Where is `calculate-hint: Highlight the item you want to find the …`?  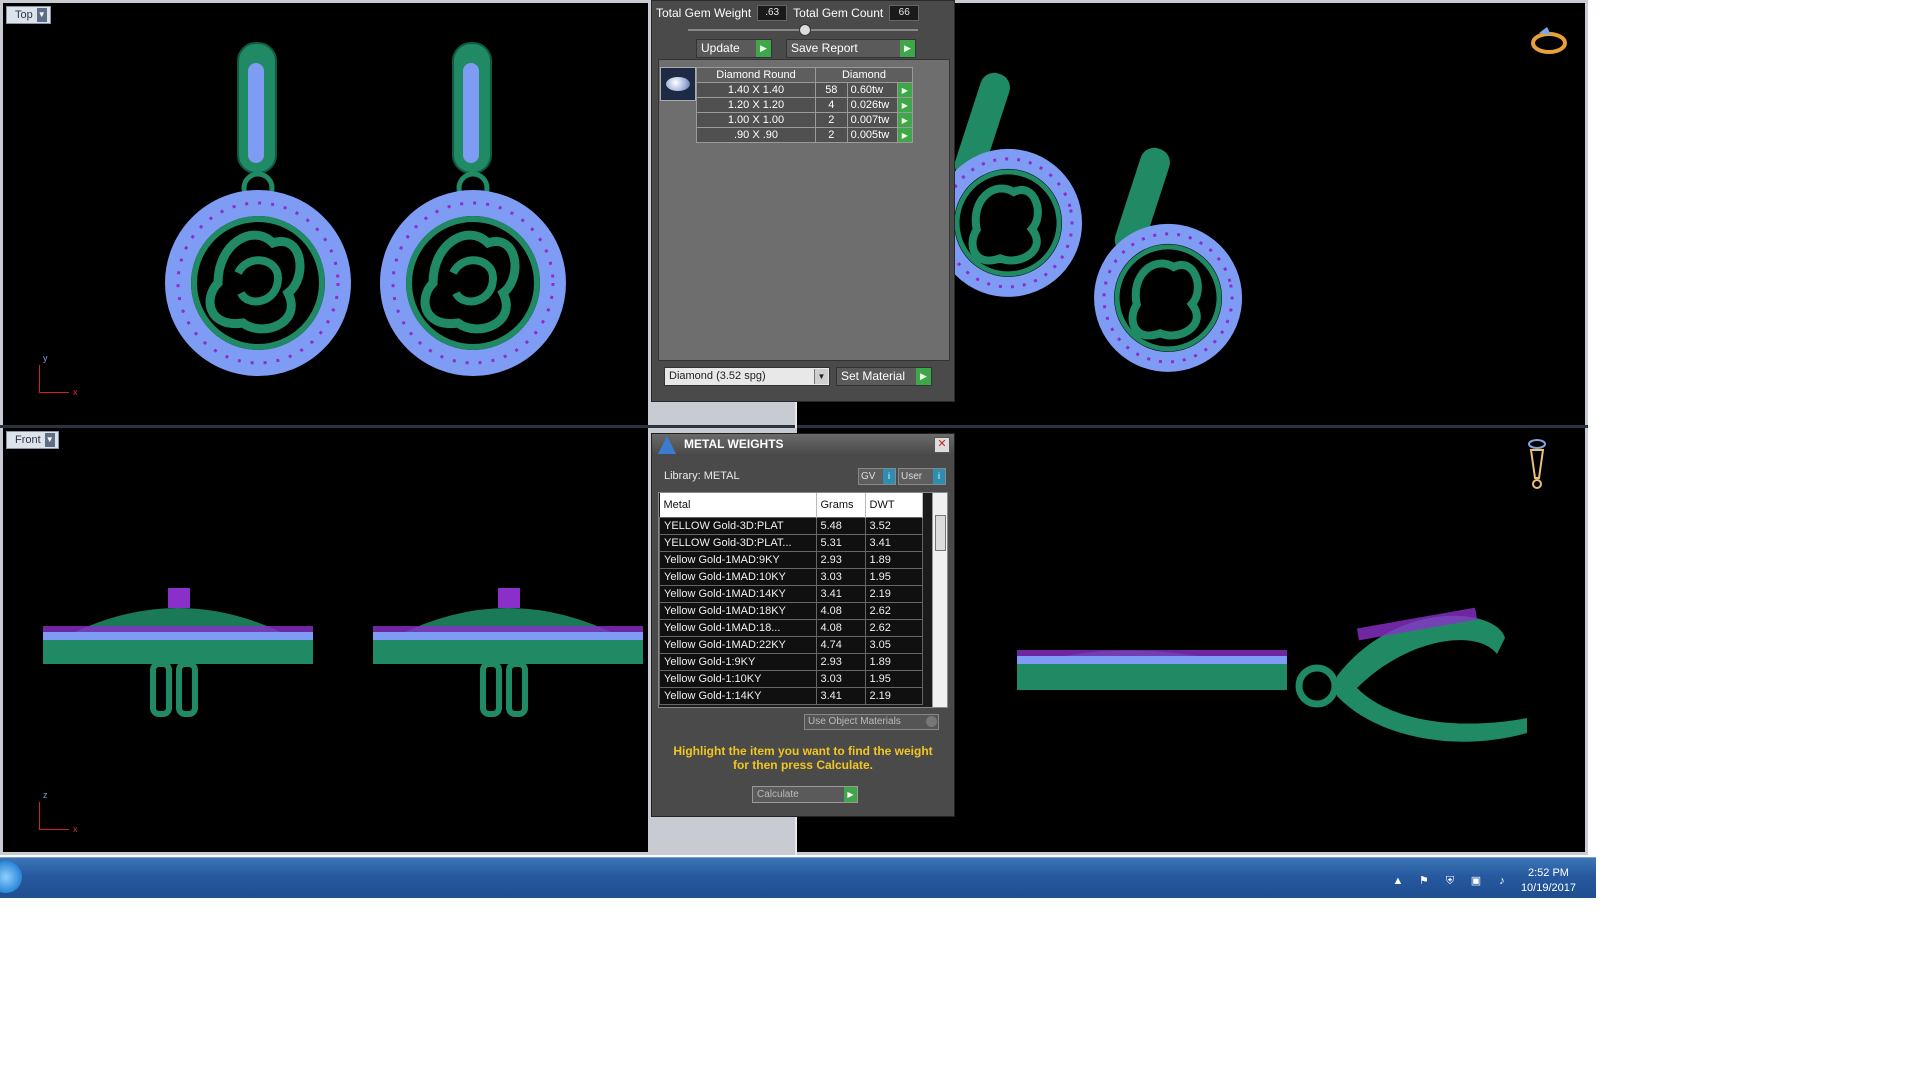
calculate-hint: Highlight the item you want to find the … is located at coordinates (803, 758).